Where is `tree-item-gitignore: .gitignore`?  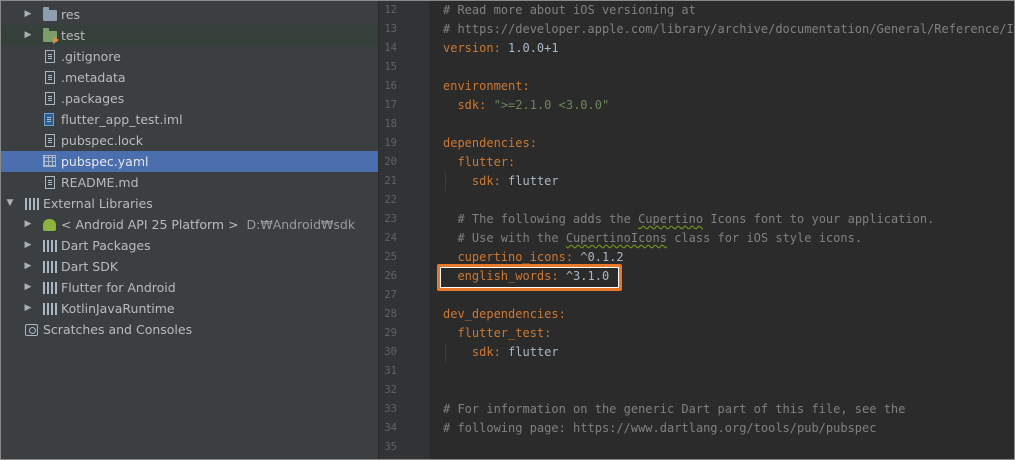
tree-item-gitignore: .gitignore is located at coordinates (189, 56).